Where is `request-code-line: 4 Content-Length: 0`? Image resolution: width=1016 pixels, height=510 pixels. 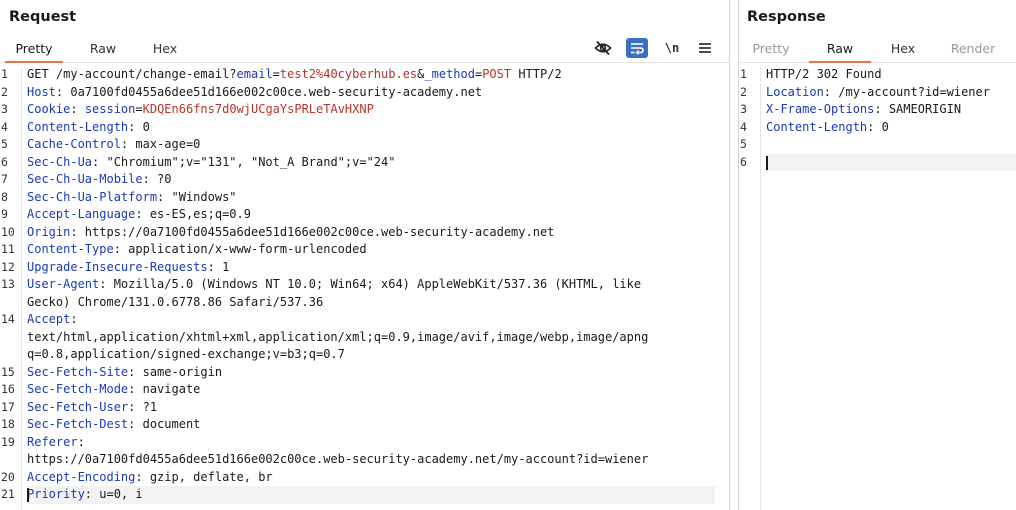 request-code-line: 4 Content-Length: 0 is located at coordinates (358, 128).